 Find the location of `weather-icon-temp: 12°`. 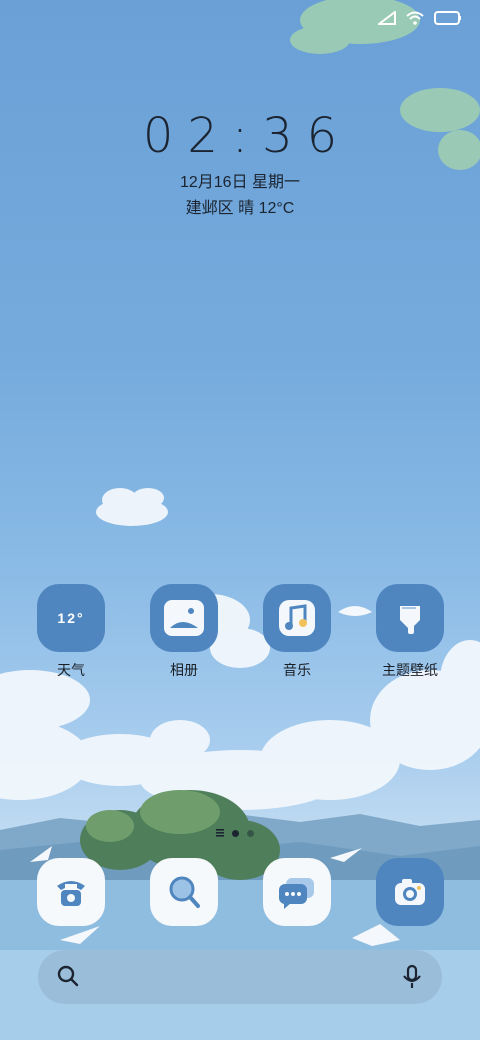

weather-icon-temp: 12° is located at coordinates (71, 618).